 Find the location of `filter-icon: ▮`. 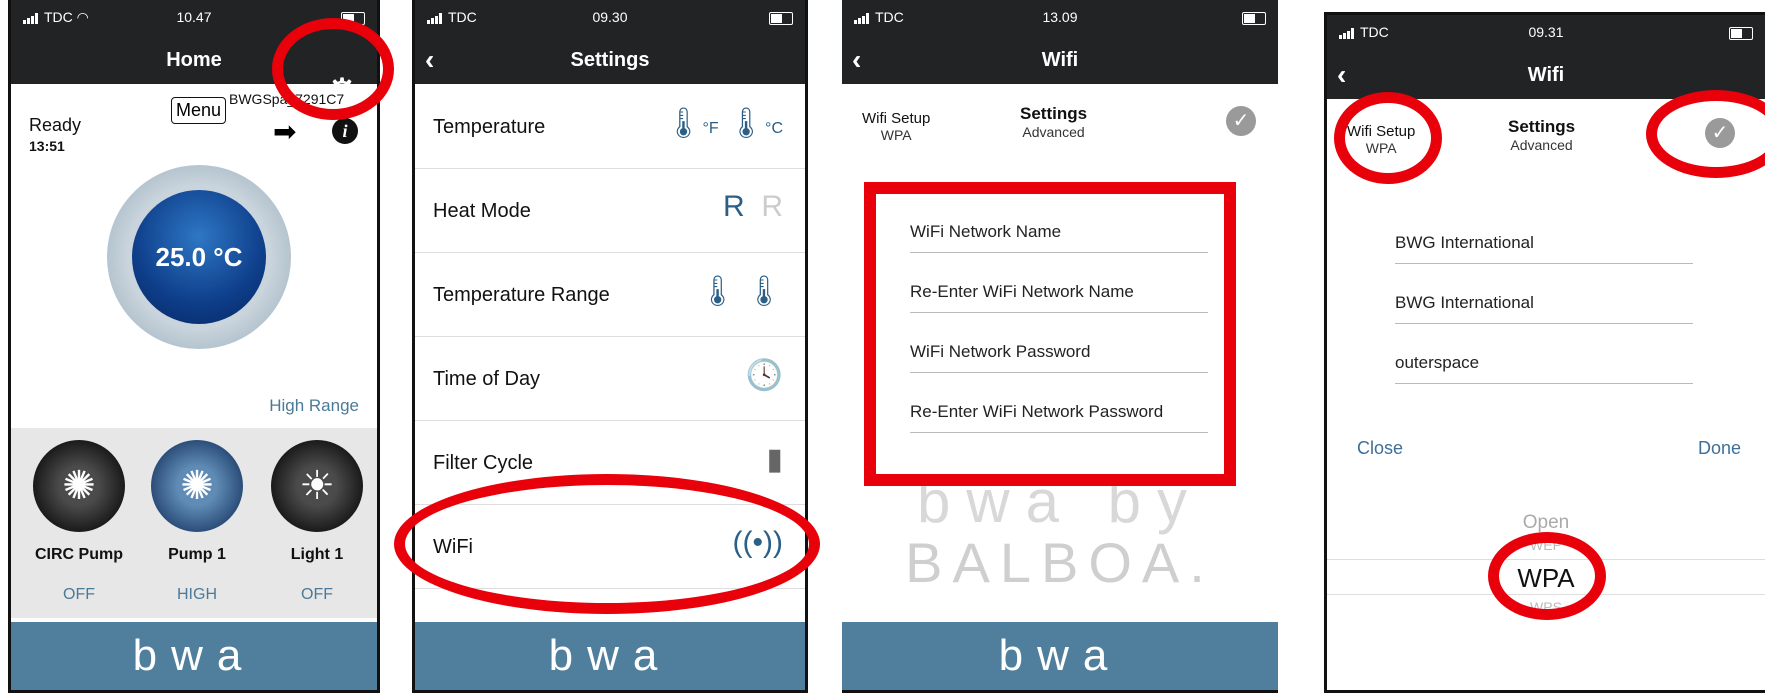

filter-icon: ▮ is located at coordinates (774, 459).